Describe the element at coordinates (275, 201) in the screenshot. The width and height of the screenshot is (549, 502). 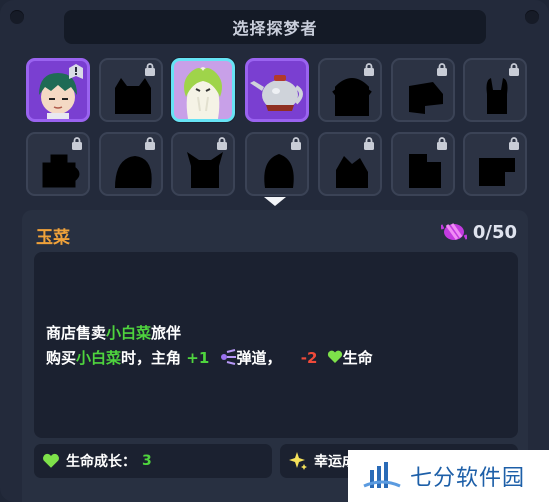
I see `selection-pointer-icon` at that location.